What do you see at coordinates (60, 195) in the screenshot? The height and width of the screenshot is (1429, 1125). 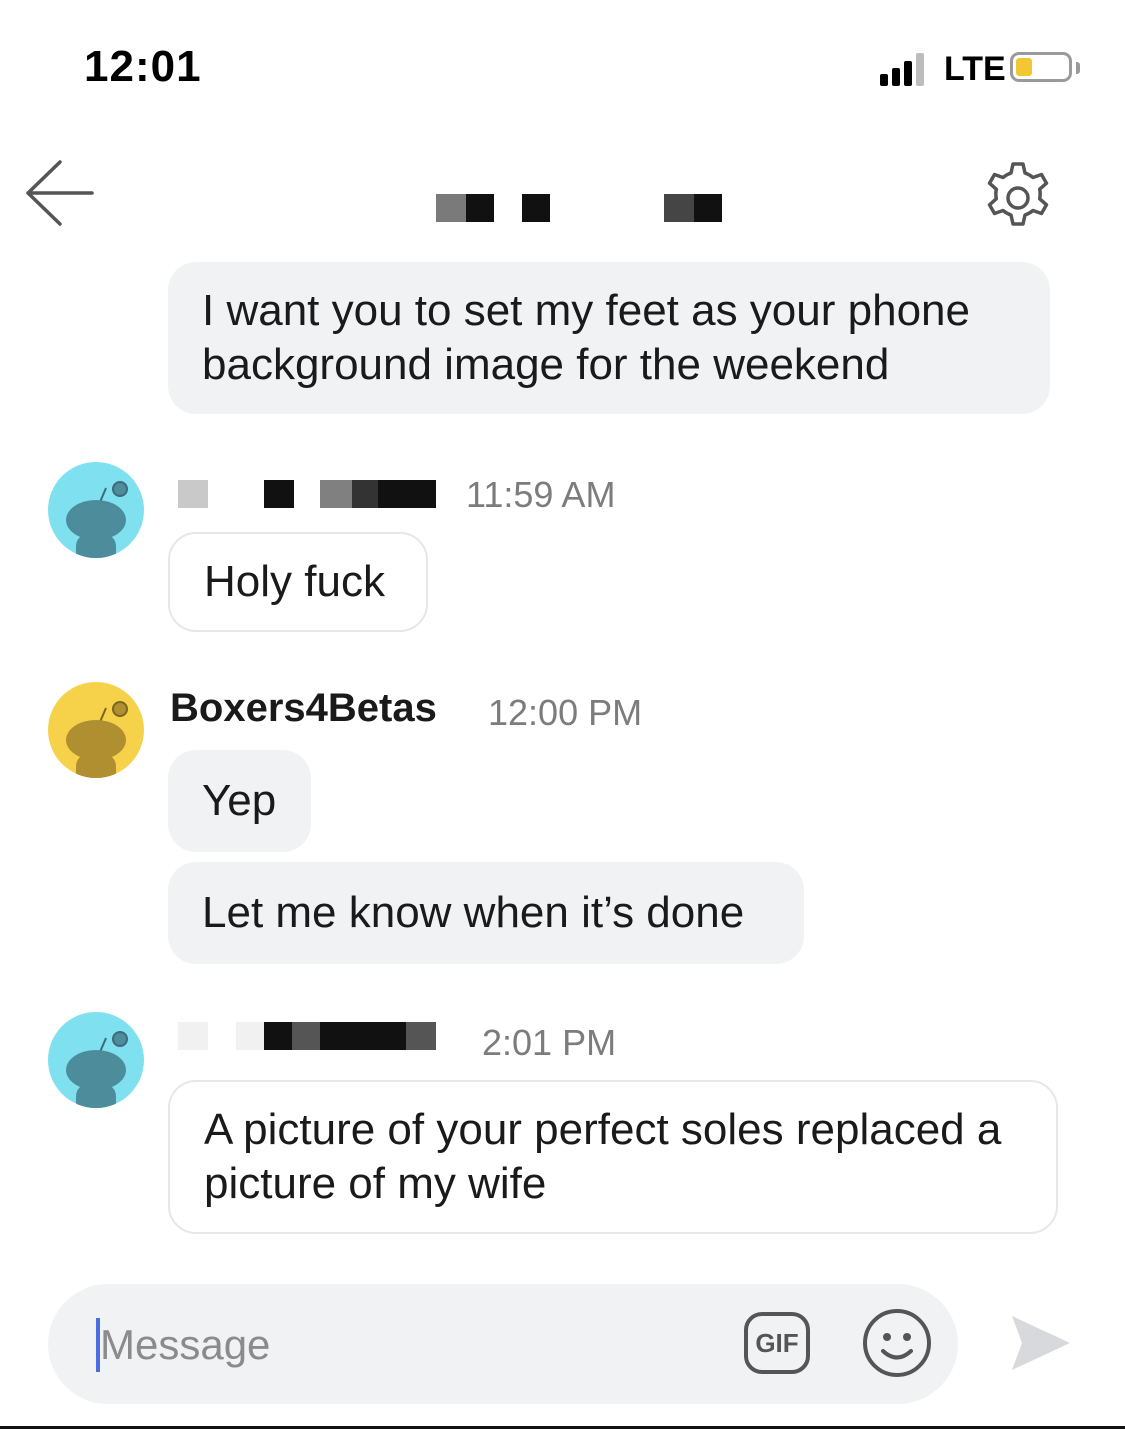 I see `back-arrow-icon` at bounding box center [60, 195].